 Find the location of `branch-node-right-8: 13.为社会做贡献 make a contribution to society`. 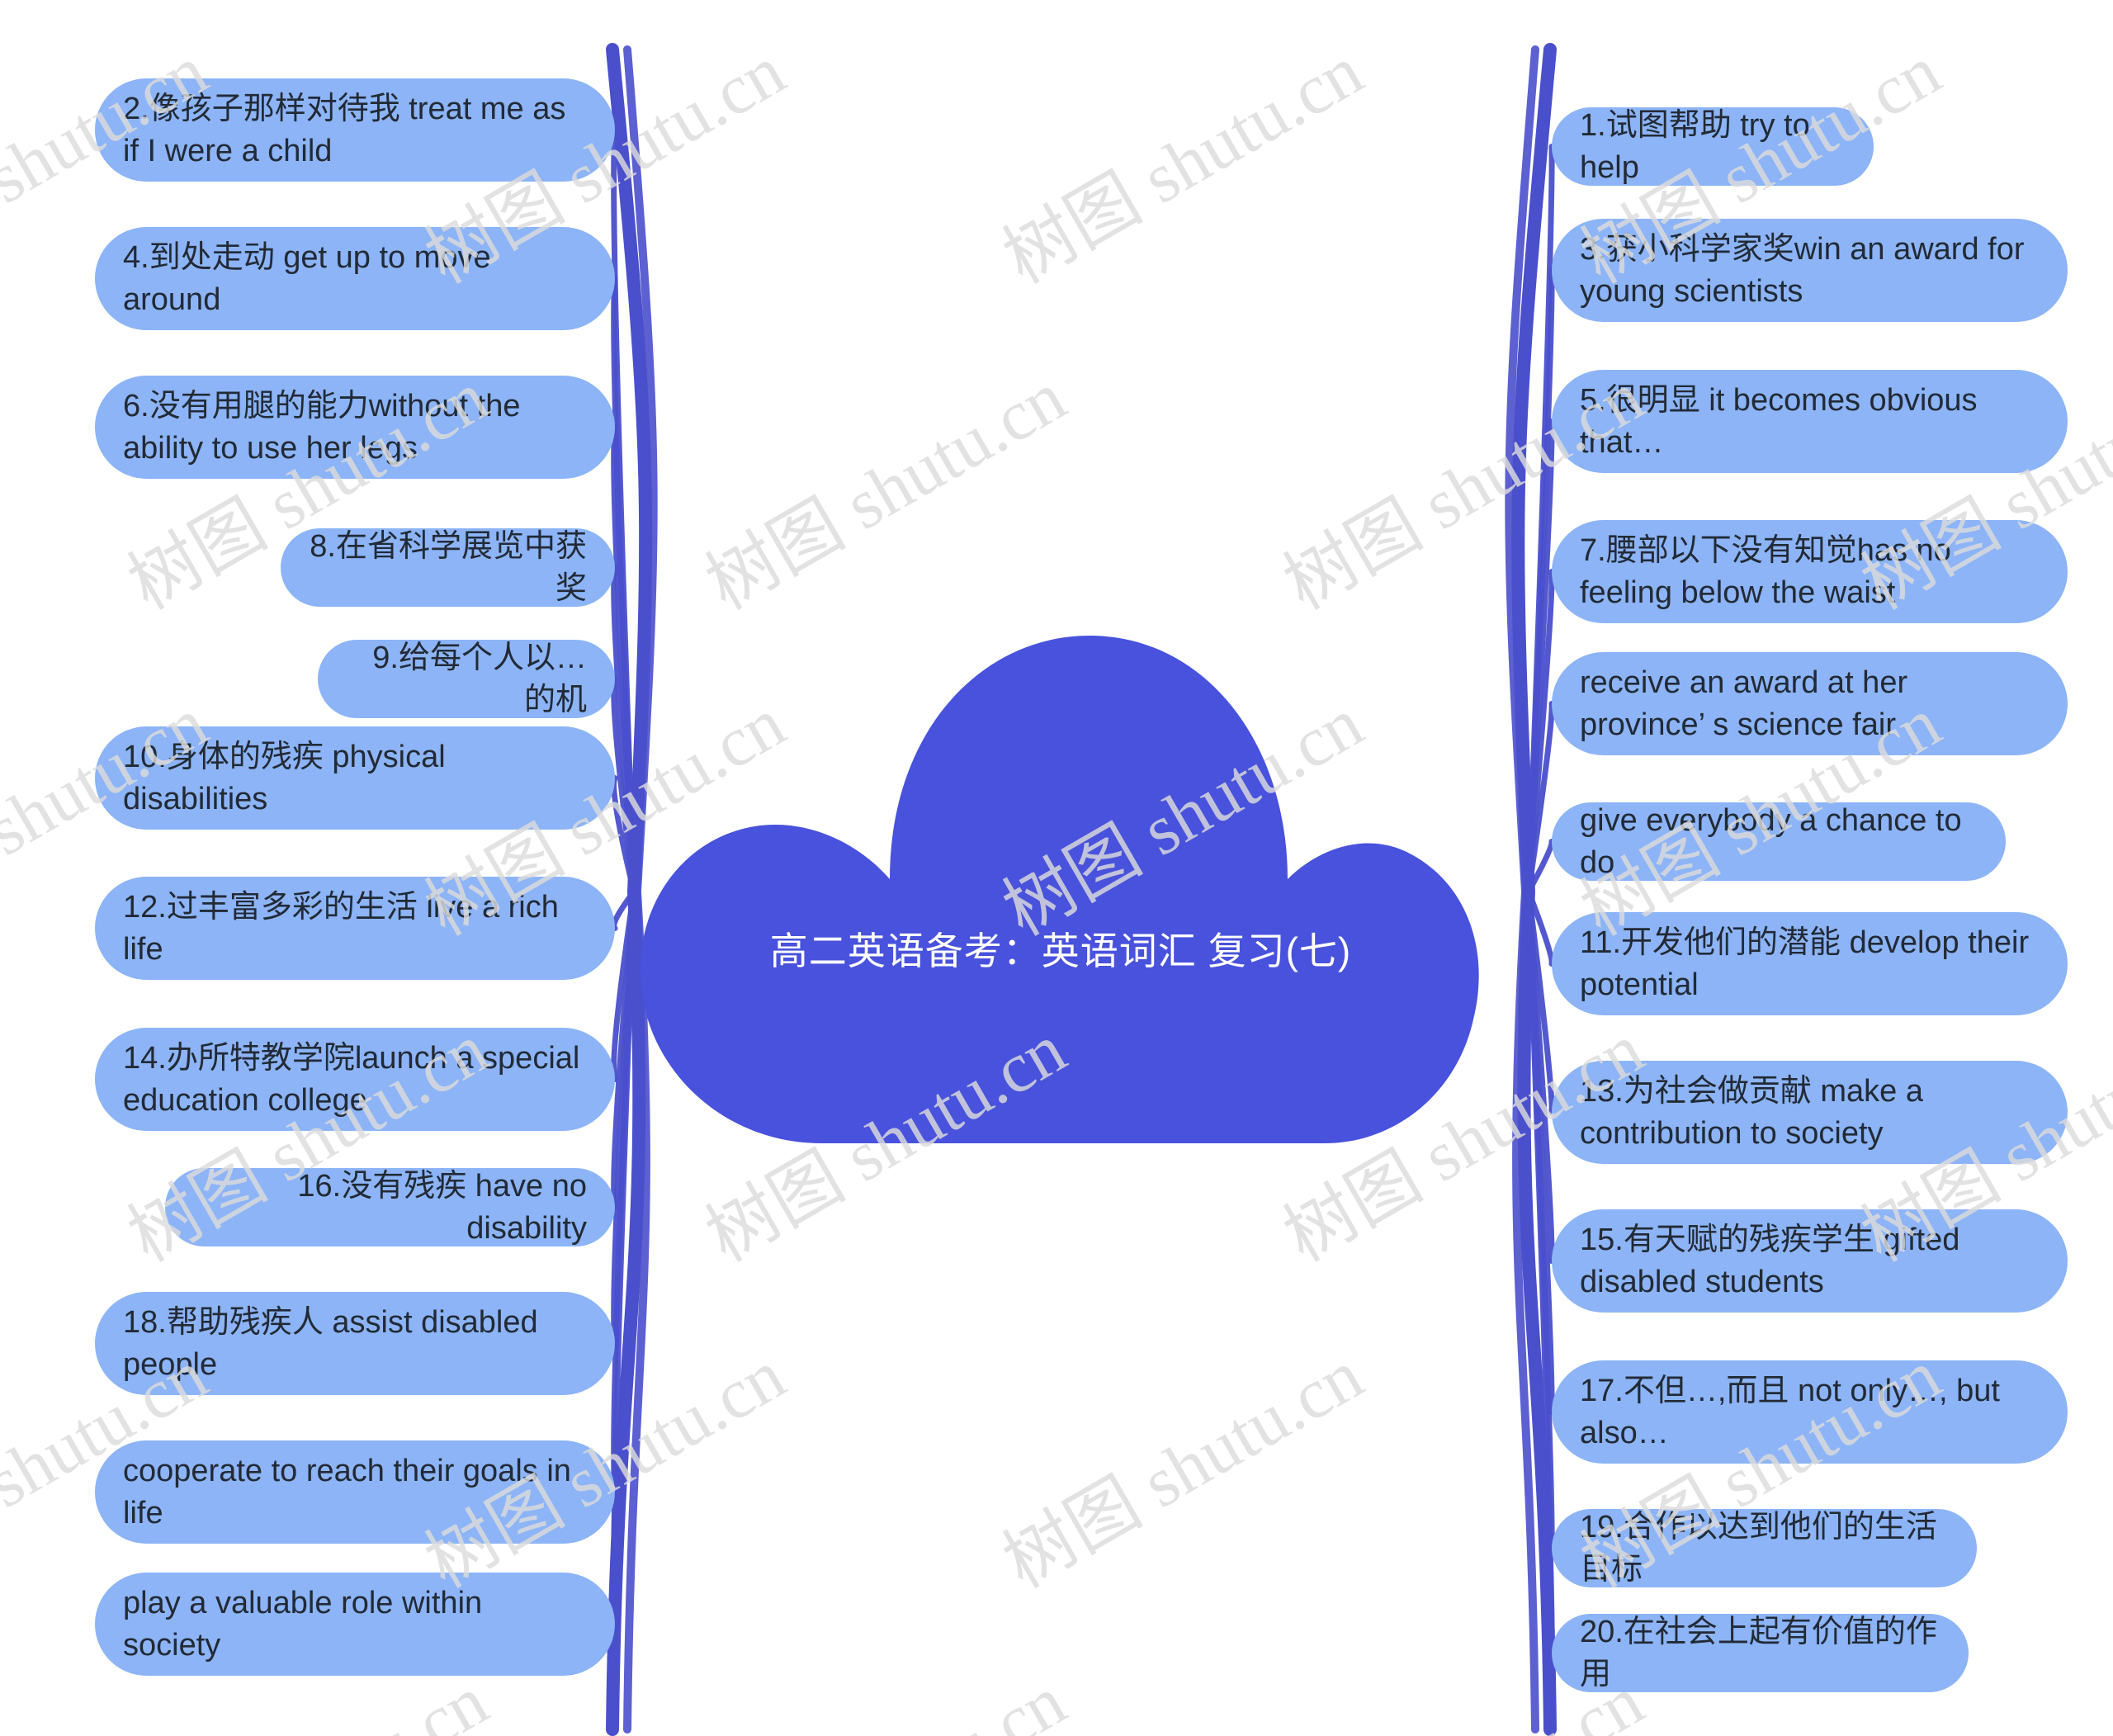

branch-node-right-8: 13.为社会做贡献 make a contribution to society is located at coordinates (1810, 1113).